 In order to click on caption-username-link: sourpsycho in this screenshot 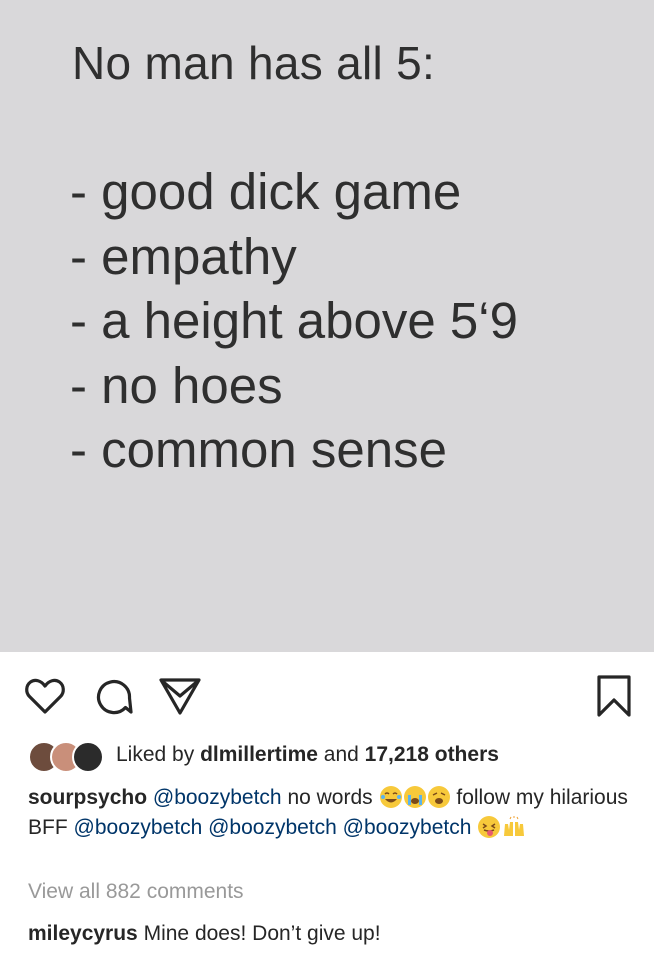, I will do `click(87, 797)`.